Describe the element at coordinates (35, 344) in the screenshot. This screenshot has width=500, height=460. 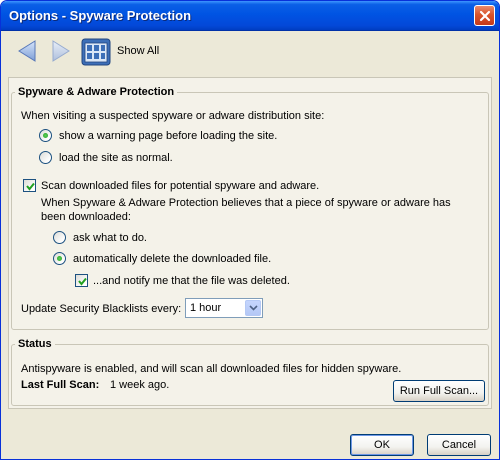
I see `status-group-title: Status` at that location.